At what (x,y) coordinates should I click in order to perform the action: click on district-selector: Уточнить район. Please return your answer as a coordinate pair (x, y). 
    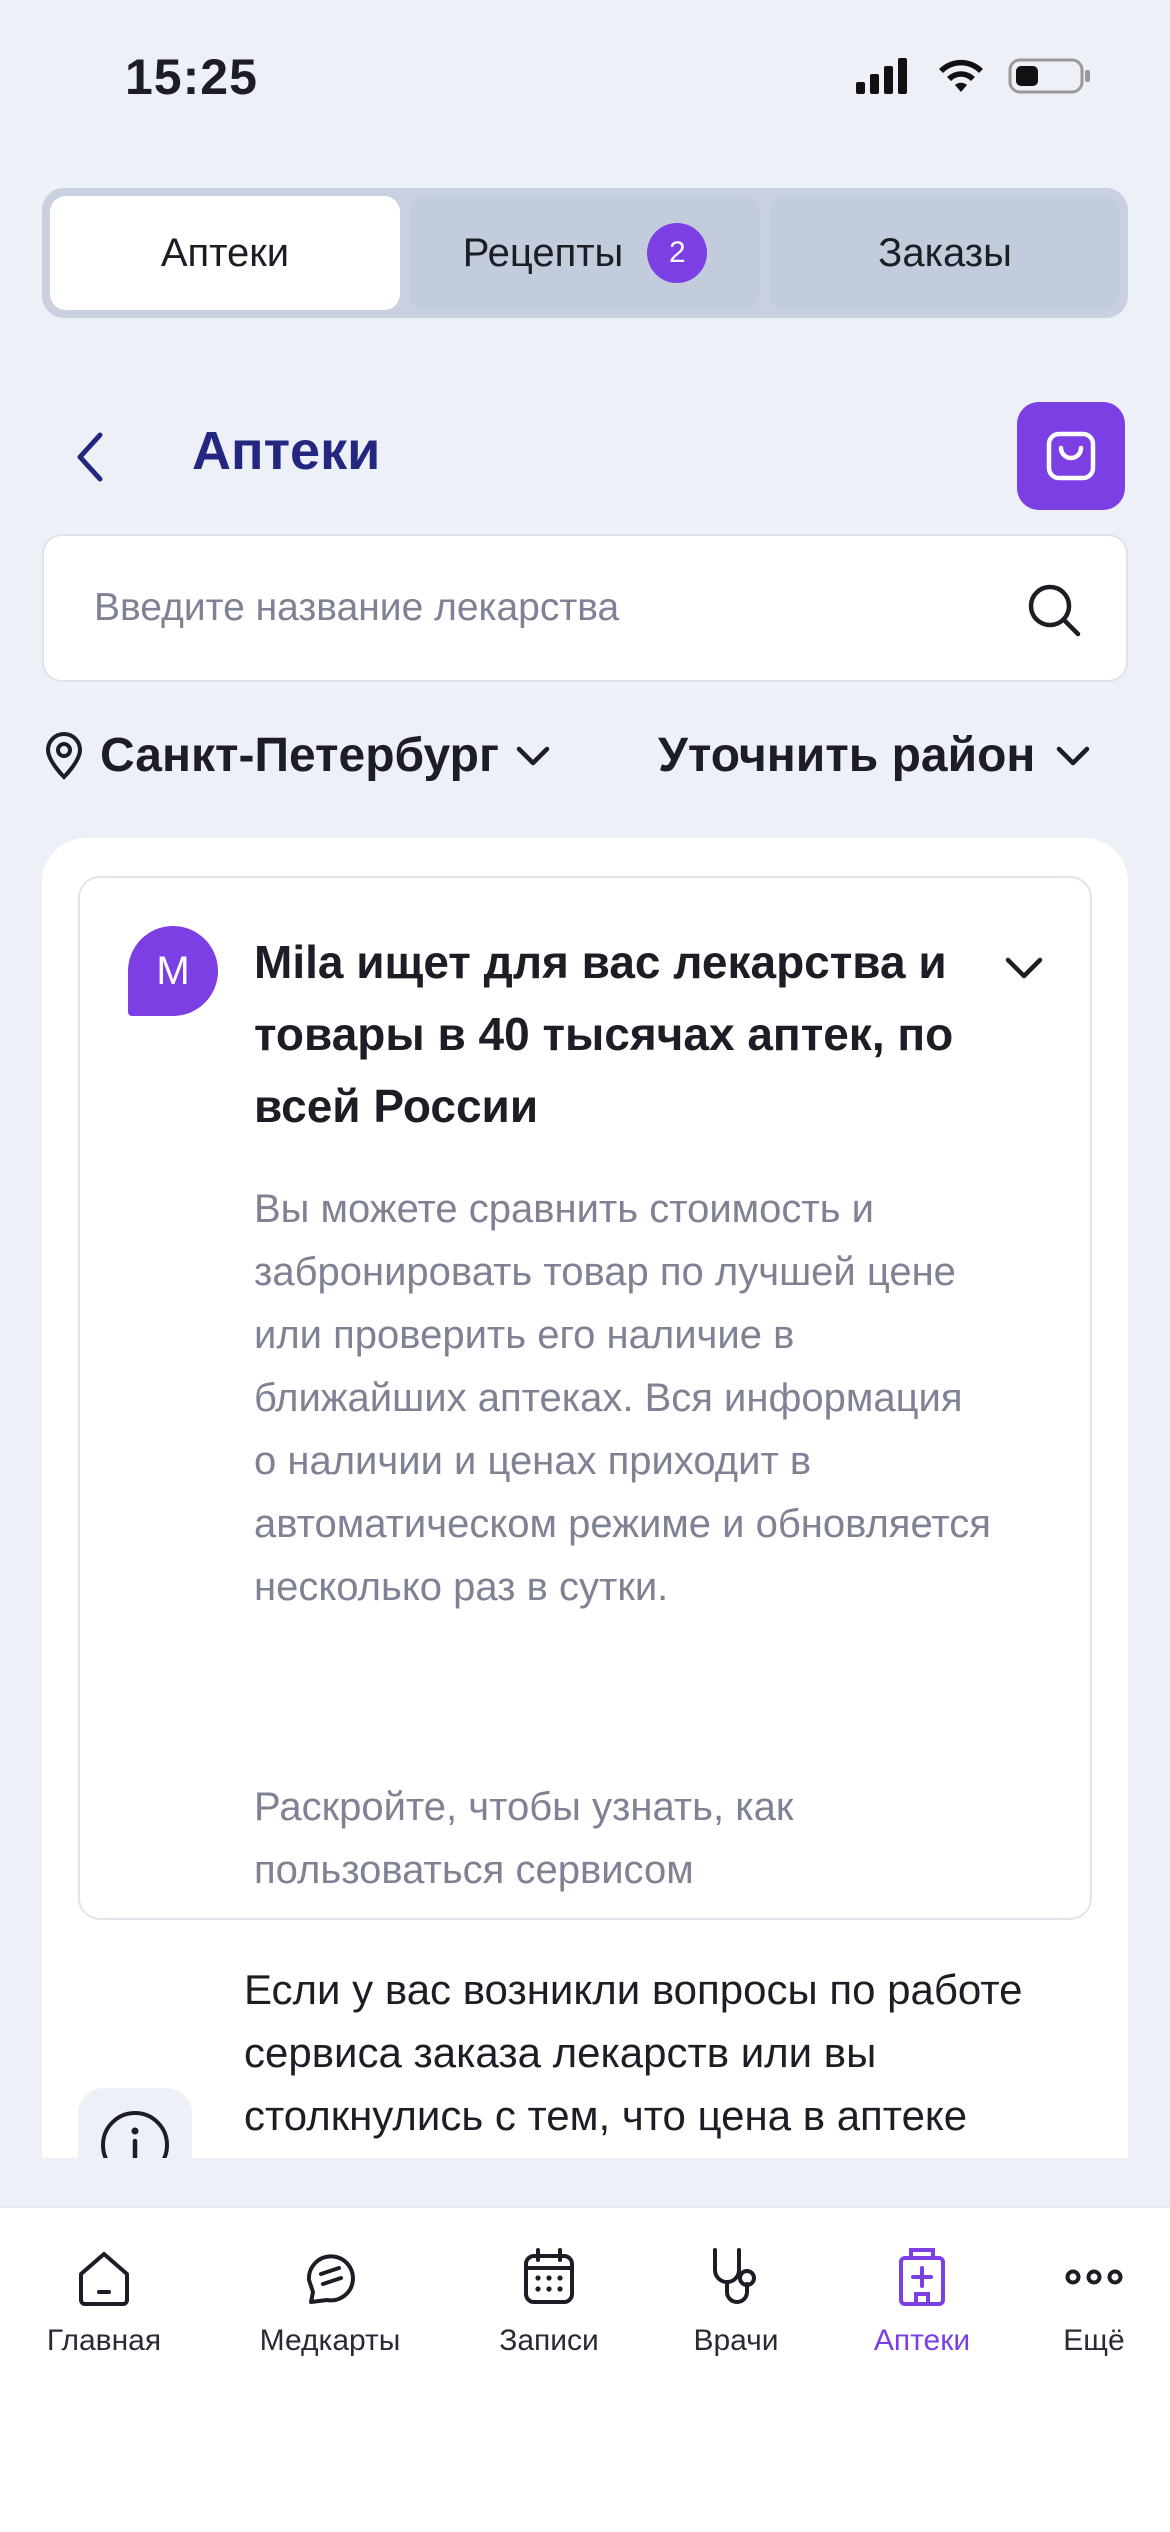
    Looking at the image, I should click on (875, 755).